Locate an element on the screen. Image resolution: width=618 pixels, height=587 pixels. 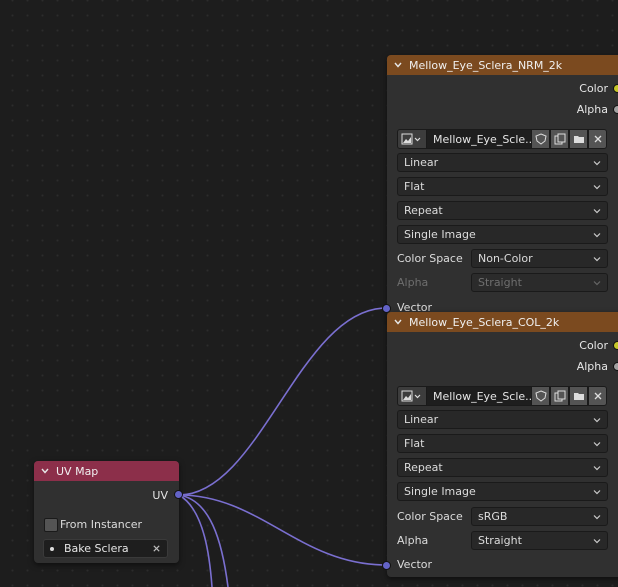
node-header: Mellow_Eye_Sclera_COL_2k is located at coordinates (502, 322).